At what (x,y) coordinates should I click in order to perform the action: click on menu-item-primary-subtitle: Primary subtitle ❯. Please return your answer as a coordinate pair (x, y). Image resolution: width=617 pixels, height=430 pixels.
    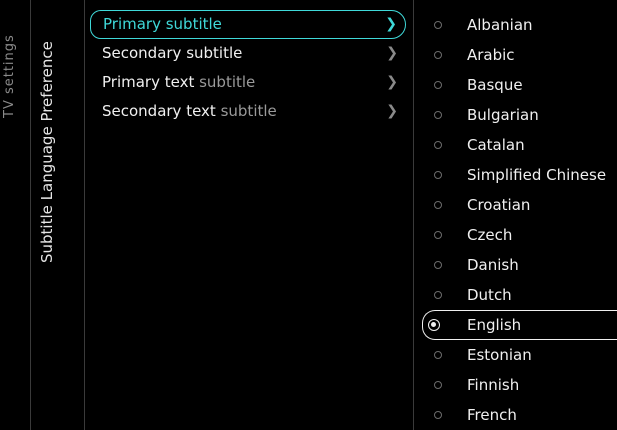
    Looking at the image, I should click on (248, 24).